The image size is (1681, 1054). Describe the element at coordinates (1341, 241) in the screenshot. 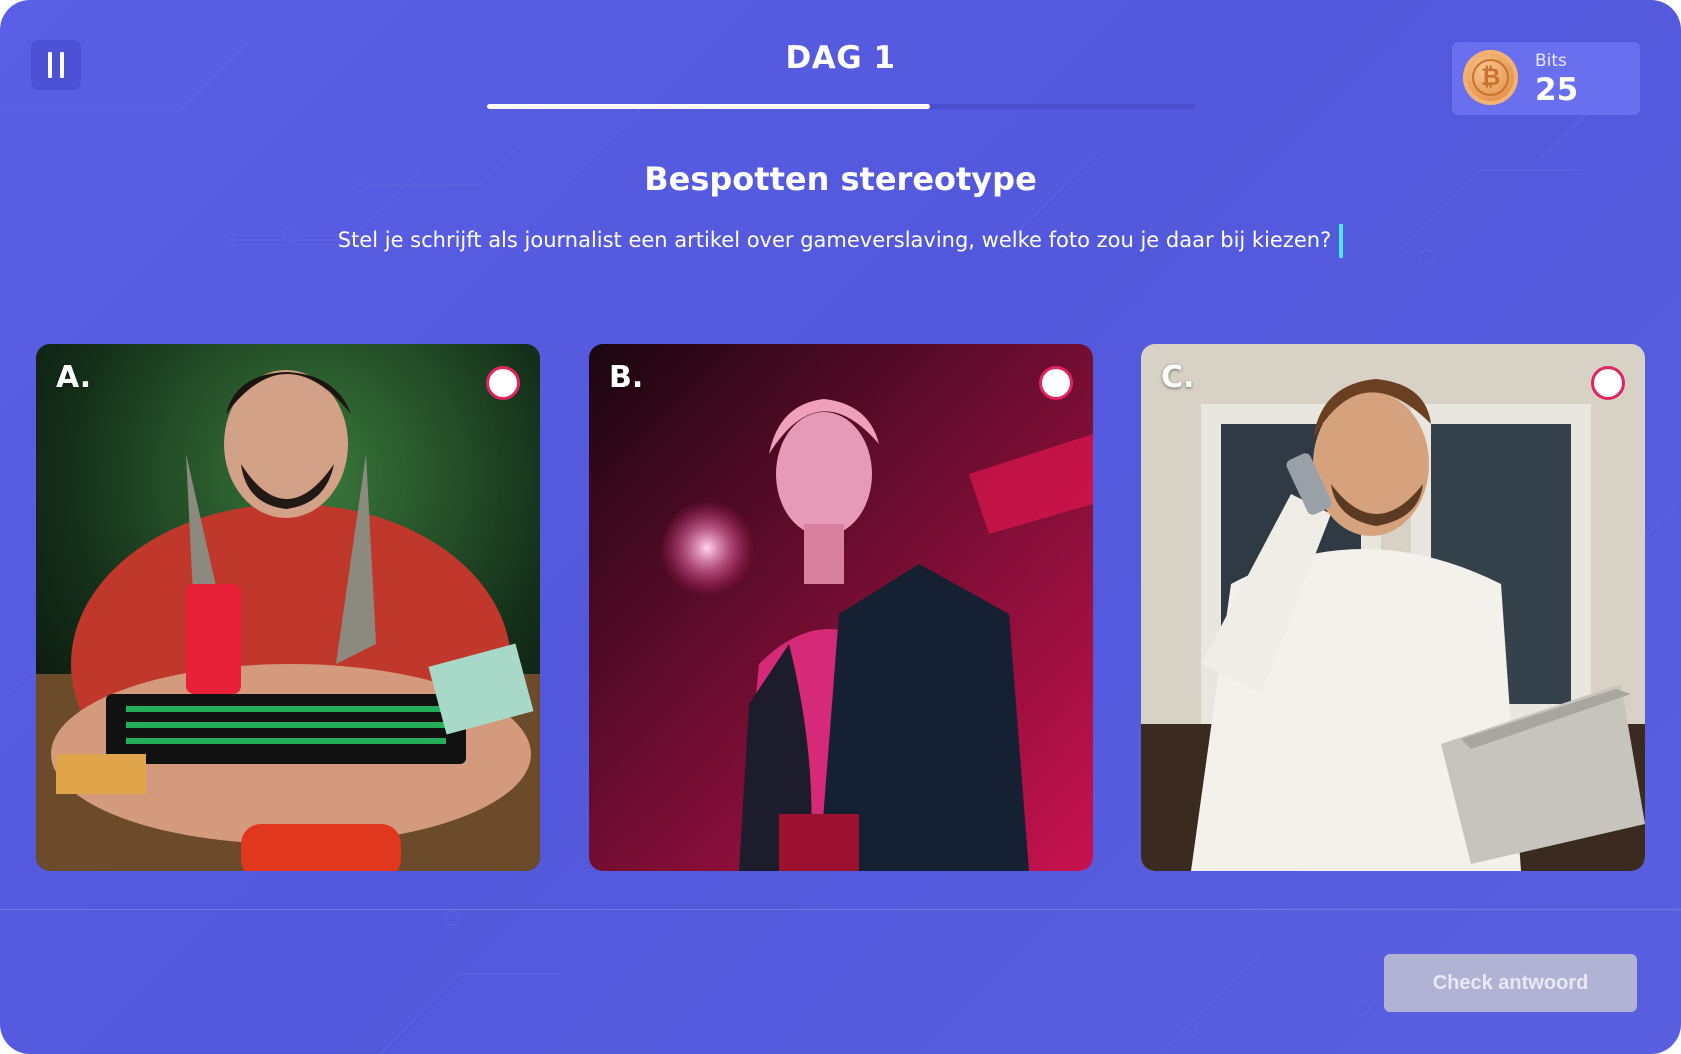

I see `text-caret` at that location.